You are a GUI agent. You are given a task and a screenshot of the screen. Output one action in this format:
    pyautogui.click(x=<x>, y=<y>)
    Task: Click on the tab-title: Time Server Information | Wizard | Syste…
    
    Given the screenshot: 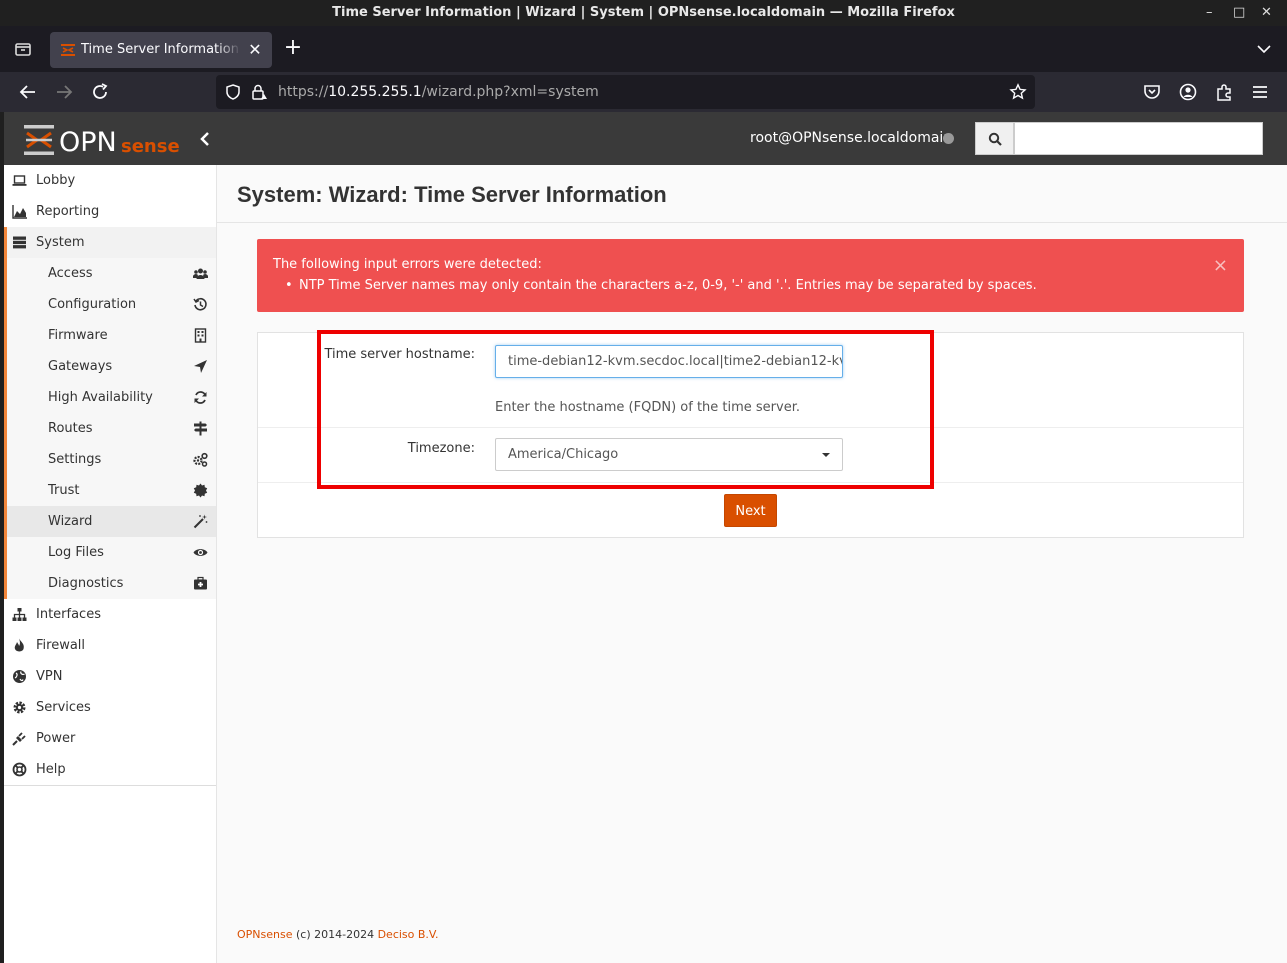 What is the action you would take?
    pyautogui.click(x=161, y=49)
    